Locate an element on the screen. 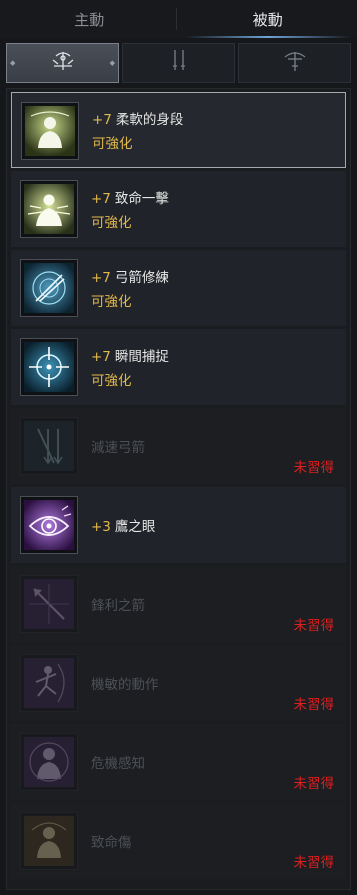 The width and height of the screenshot is (357, 895). crossbow-icon is located at coordinates (295, 63).